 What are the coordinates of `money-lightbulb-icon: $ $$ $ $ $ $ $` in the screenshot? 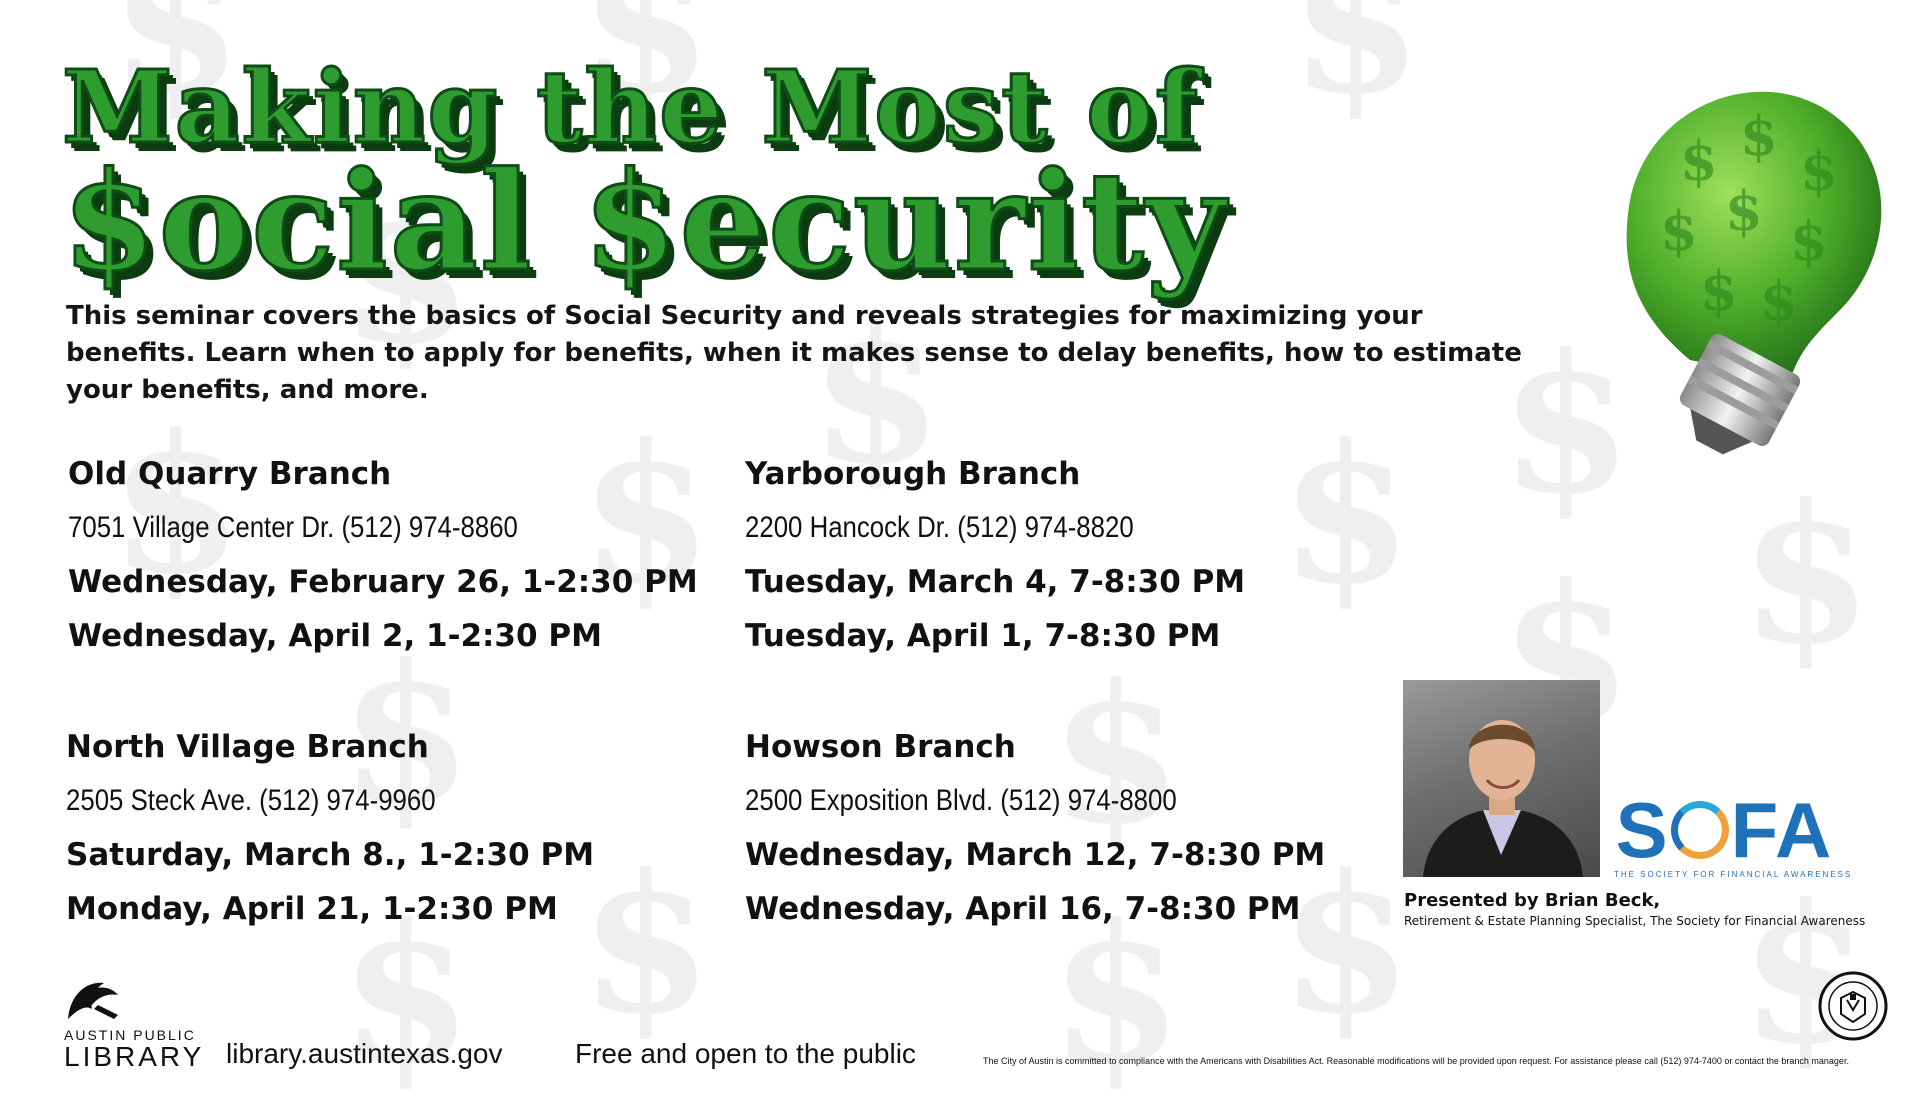 It's located at (1754, 273).